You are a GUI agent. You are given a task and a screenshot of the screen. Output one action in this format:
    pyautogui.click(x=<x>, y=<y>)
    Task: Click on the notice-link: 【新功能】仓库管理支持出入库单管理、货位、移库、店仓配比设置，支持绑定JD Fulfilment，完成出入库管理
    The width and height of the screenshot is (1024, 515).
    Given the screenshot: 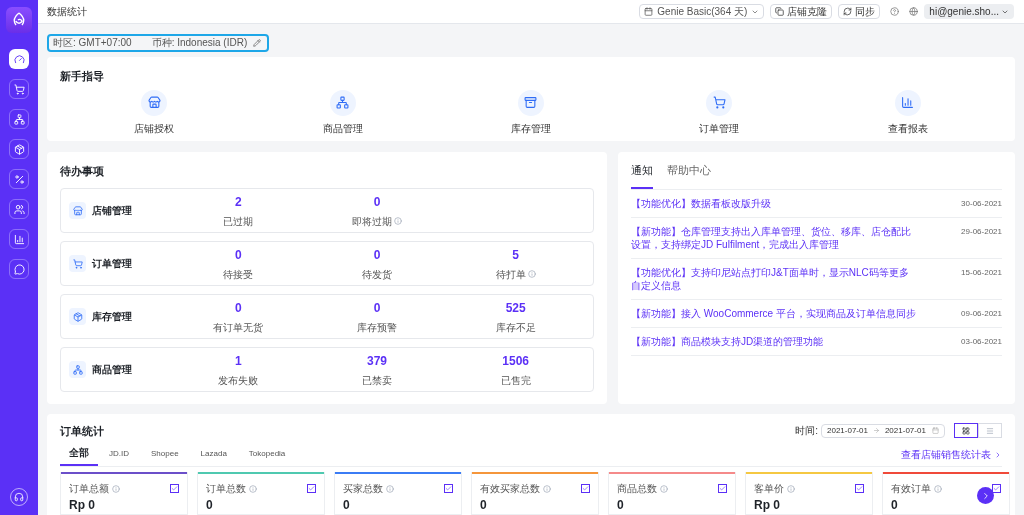 What is the action you would take?
    pyautogui.click(x=773, y=238)
    